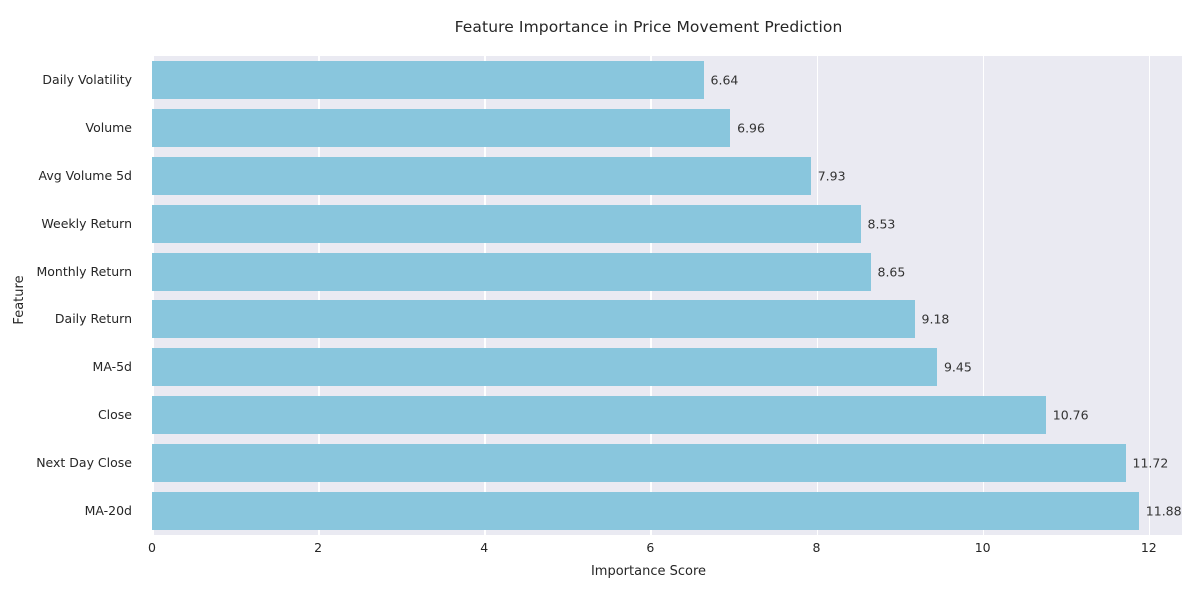  What do you see at coordinates (1150, 463) in the screenshot?
I see `bar-value-label: 11.72` at bounding box center [1150, 463].